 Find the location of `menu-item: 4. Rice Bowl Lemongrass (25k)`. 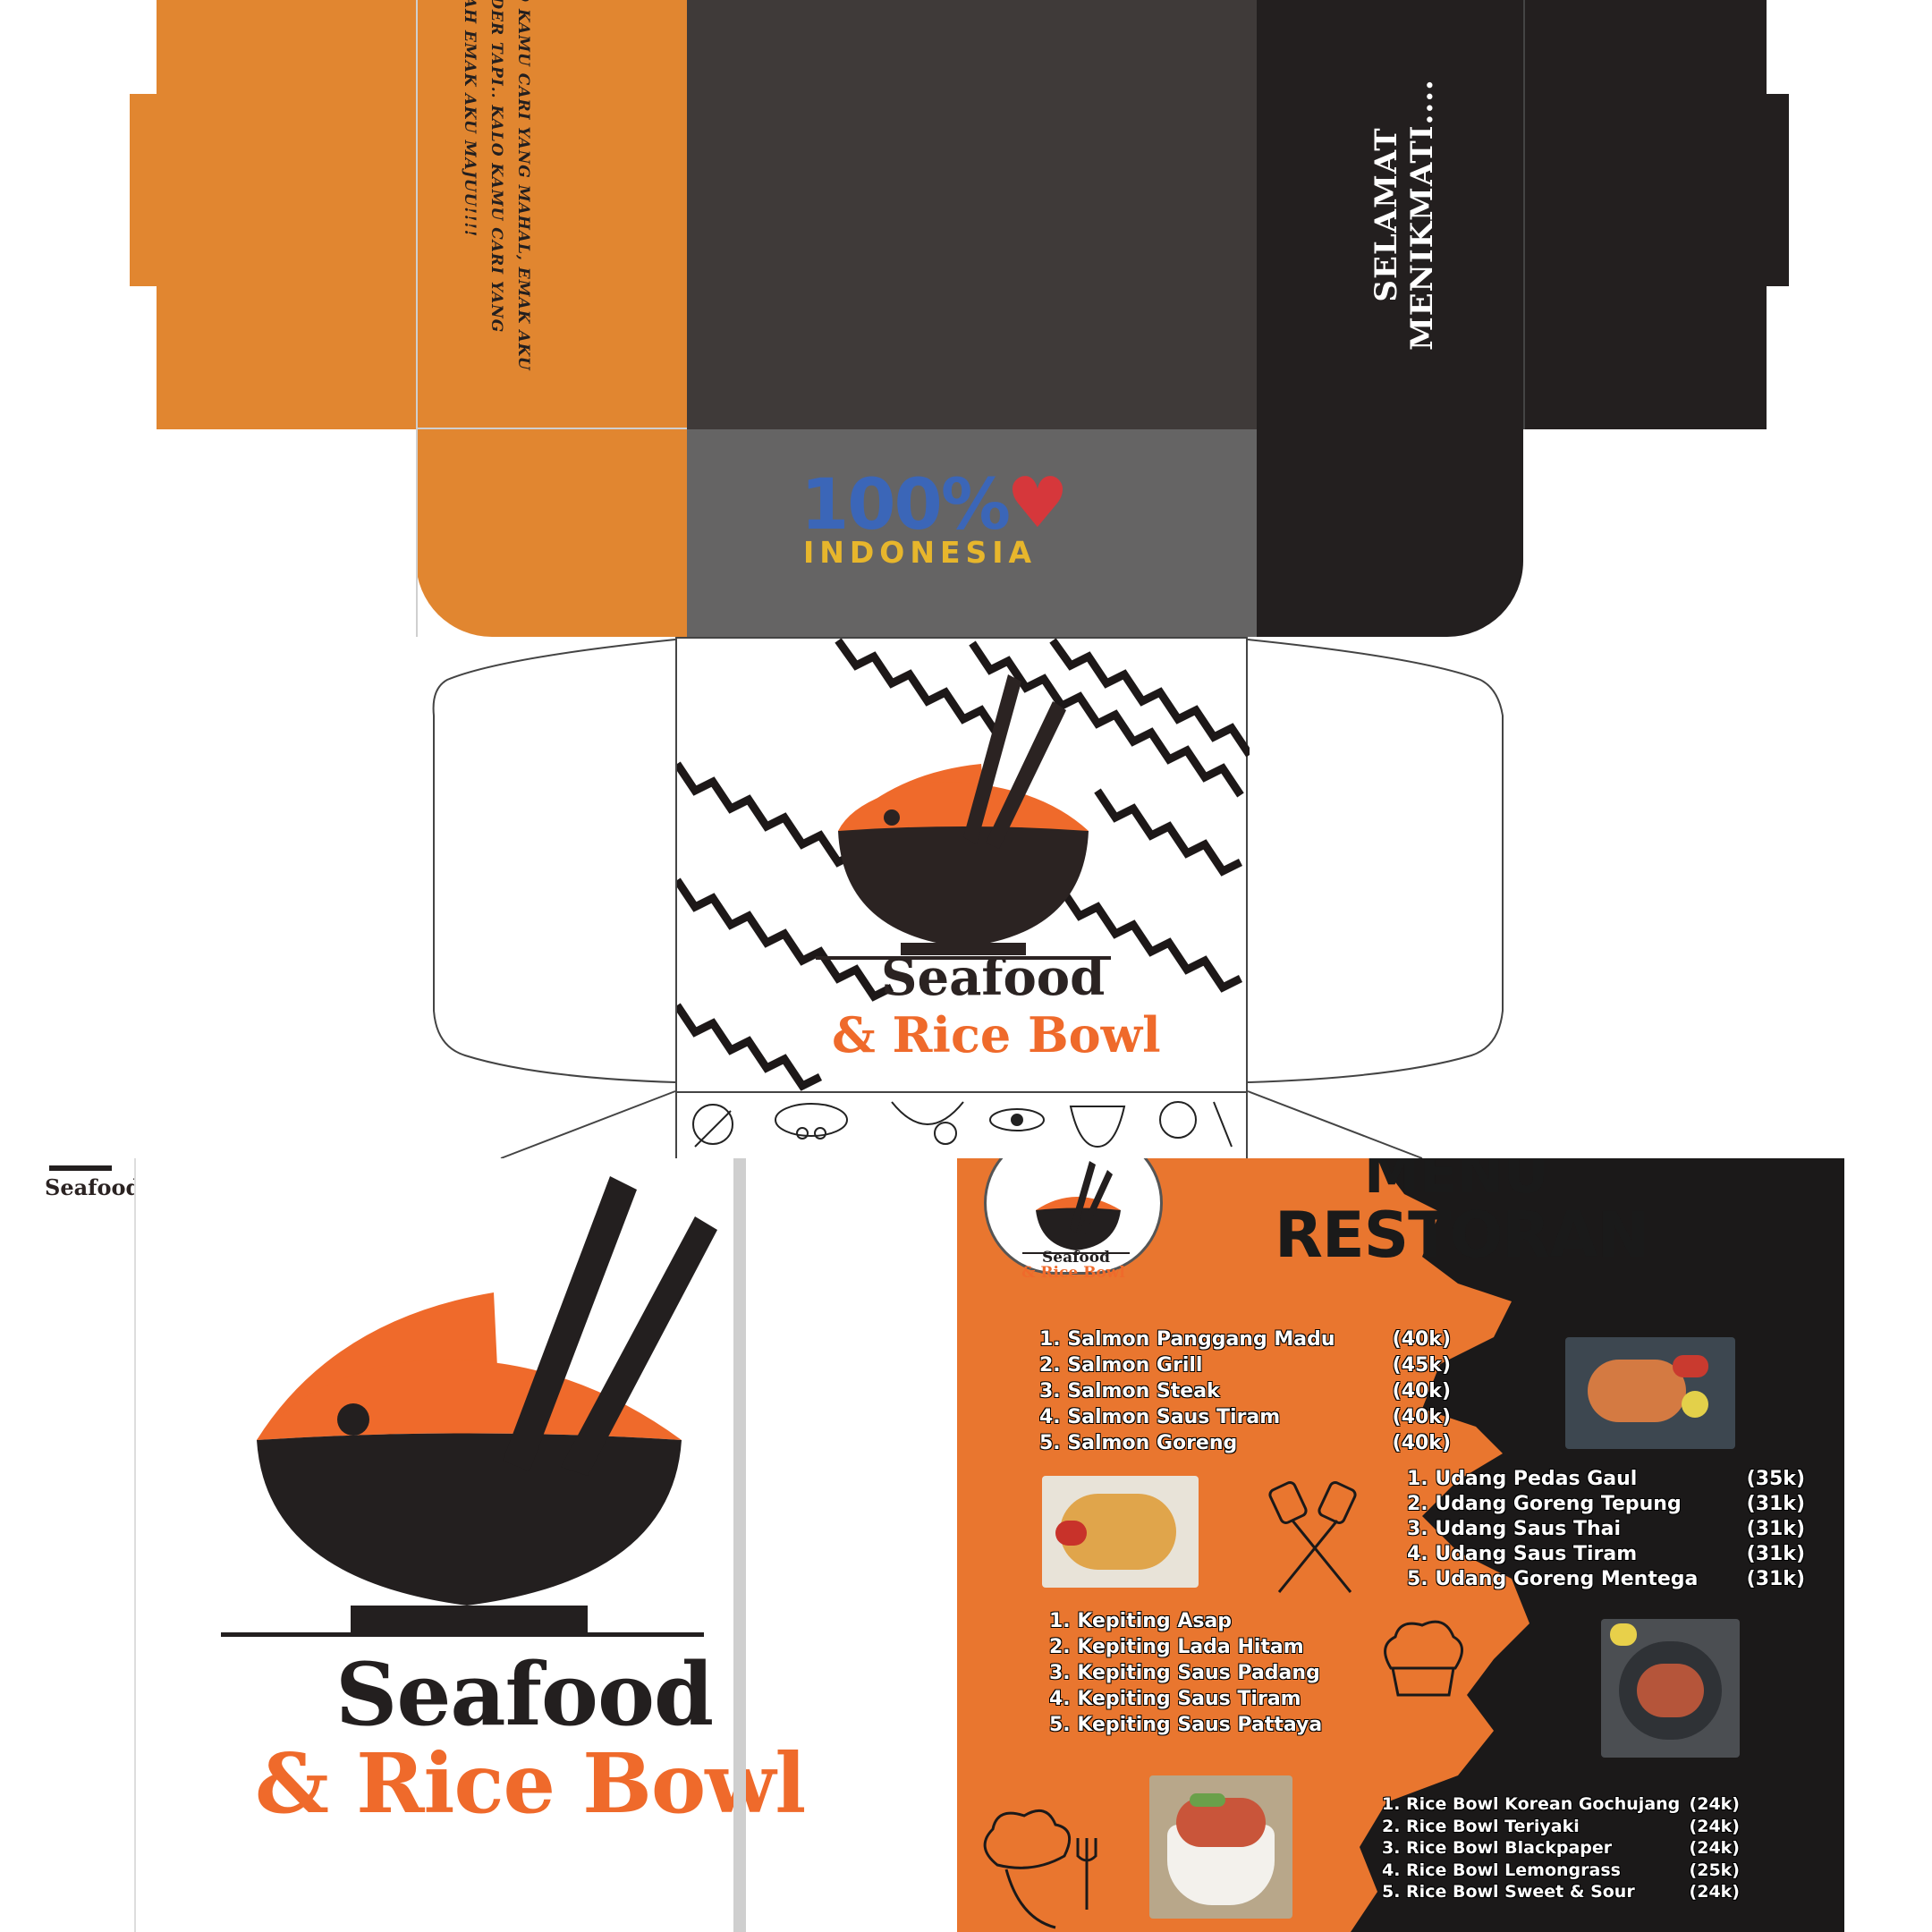

menu-item: 4. Rice Bowl Lemongrass (25k) is located at coordinates (1561, 1870).